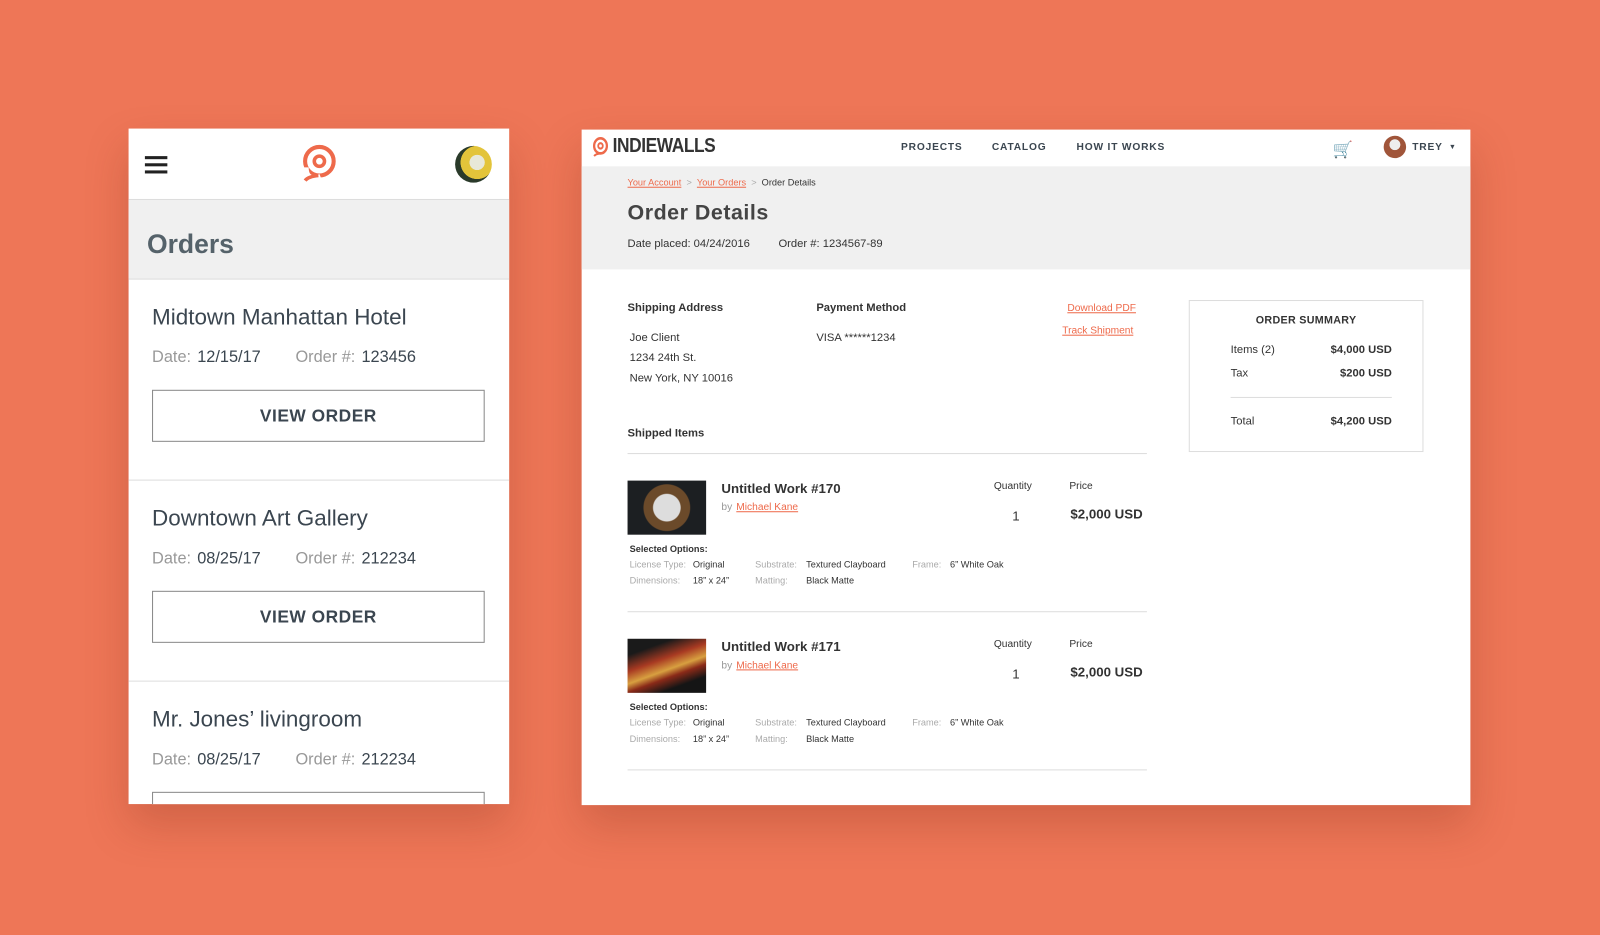 This screenshot has height=935, width=1600. Describe the element at coordinates (664, 146) in the screenshot. I see `brand-name: INDIEWALLS` at that location.